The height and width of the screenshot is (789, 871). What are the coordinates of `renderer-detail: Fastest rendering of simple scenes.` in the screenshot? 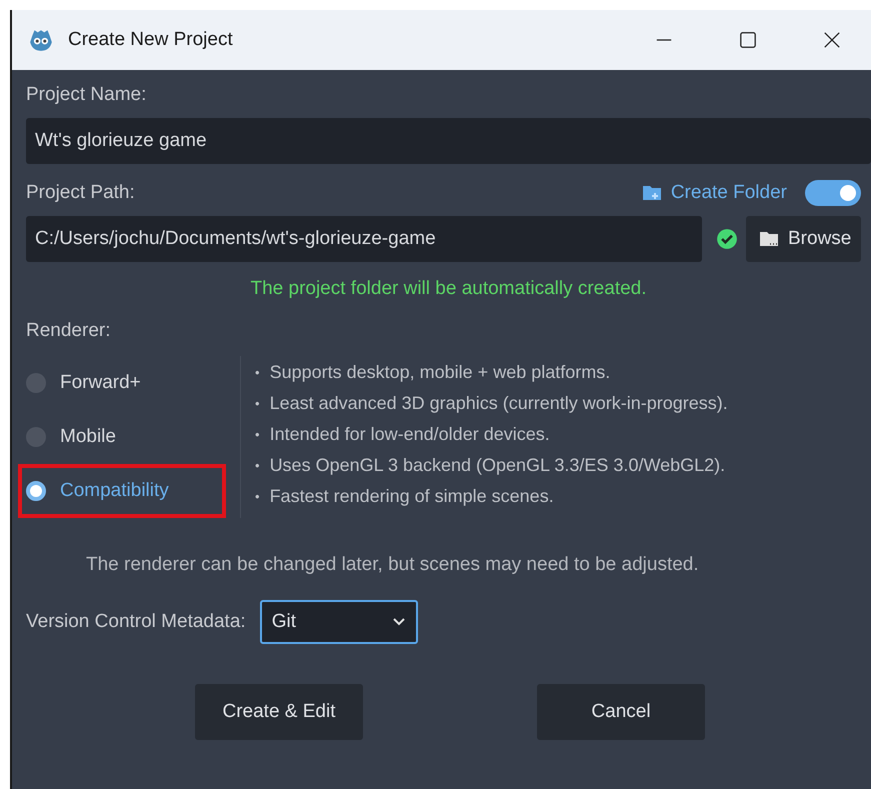 It's located at (412, 496).